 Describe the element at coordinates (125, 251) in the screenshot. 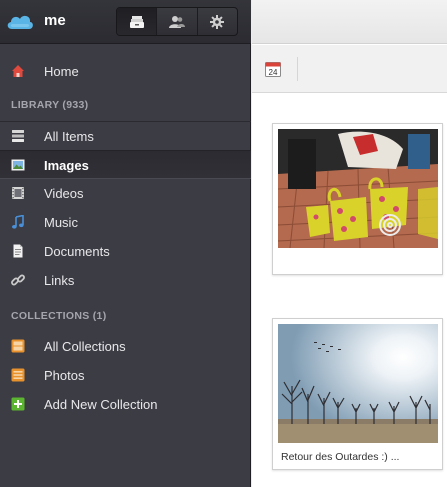

I see `nav-item-documents: Documents` at that location.